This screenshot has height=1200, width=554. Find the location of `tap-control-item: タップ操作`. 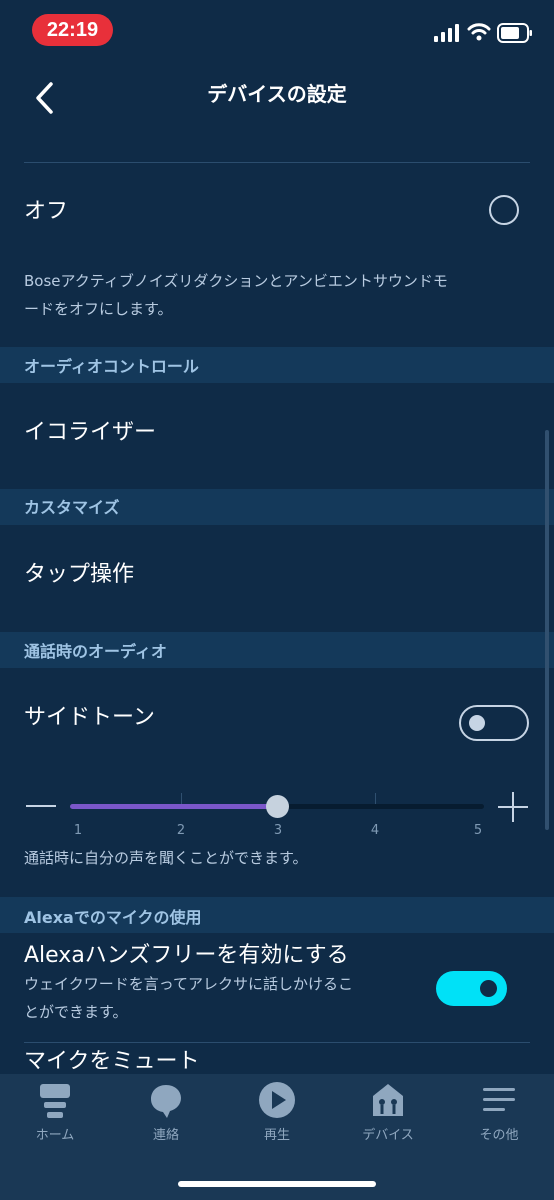

tap-control-item: タップ操作 is located at coordinates (79, 572).